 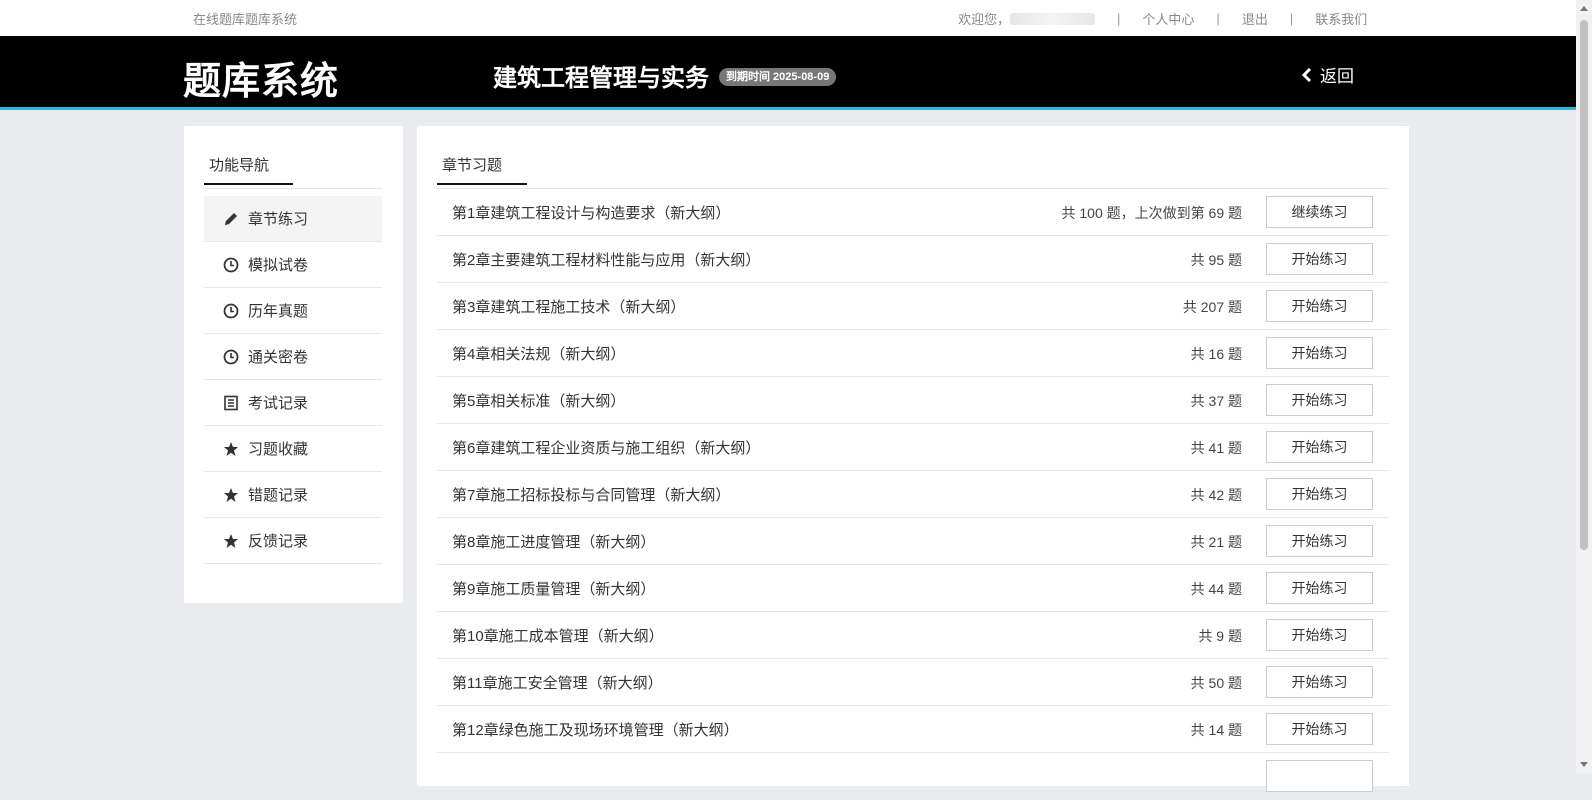 I want to click on chapter-name: 第5章相关标准（新大纲）, so click(x=539, y=401).